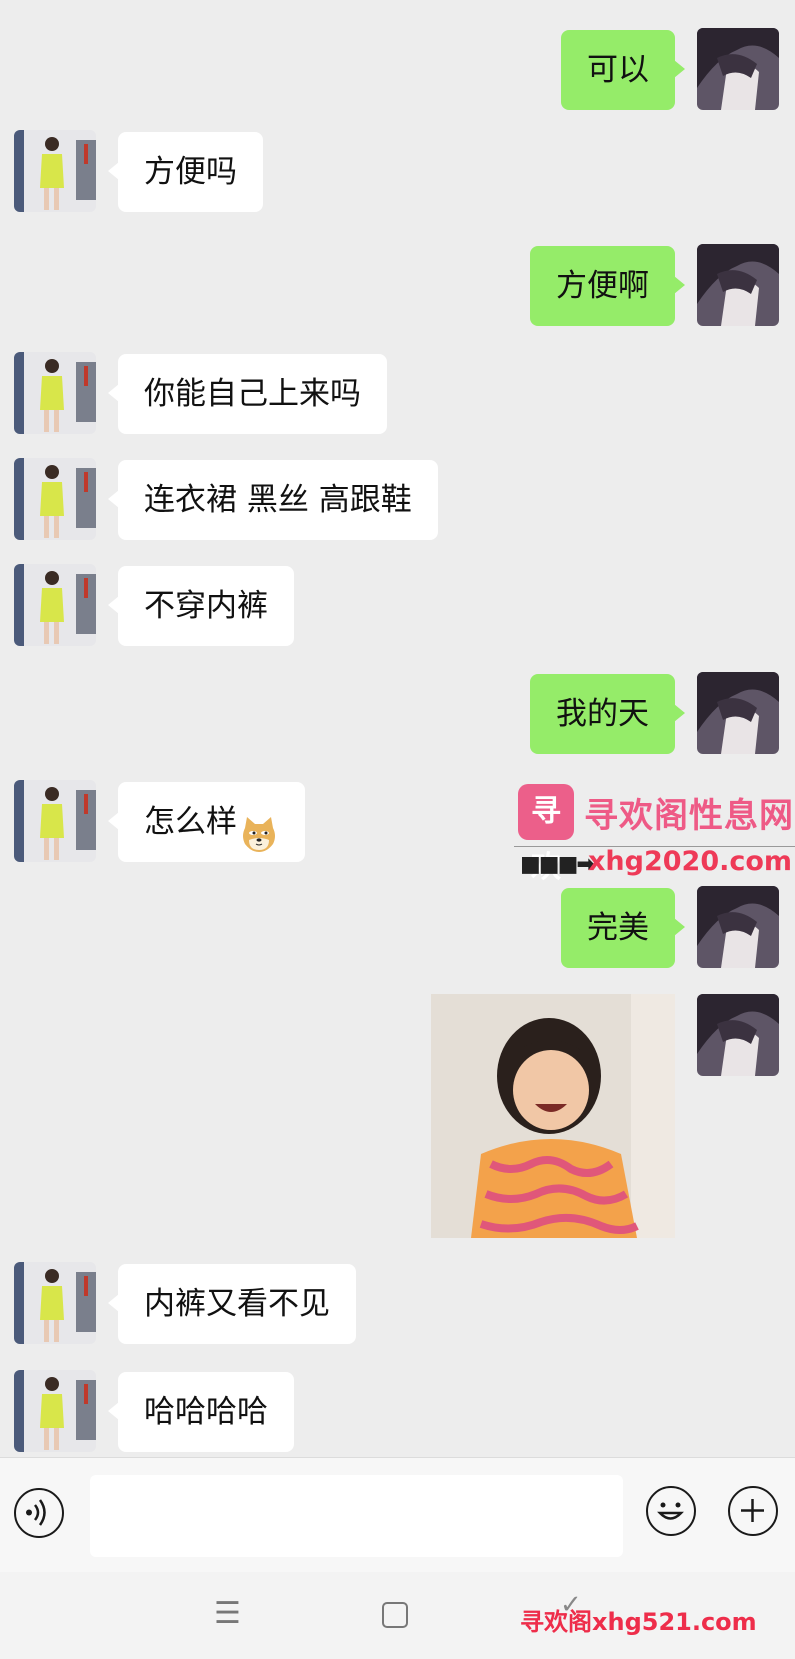 The width and height of the screenshot is (795, 1659). I want to click on message-bubble-received: 连衣裙 黑丝 高跟鞋, so click(273, 500).